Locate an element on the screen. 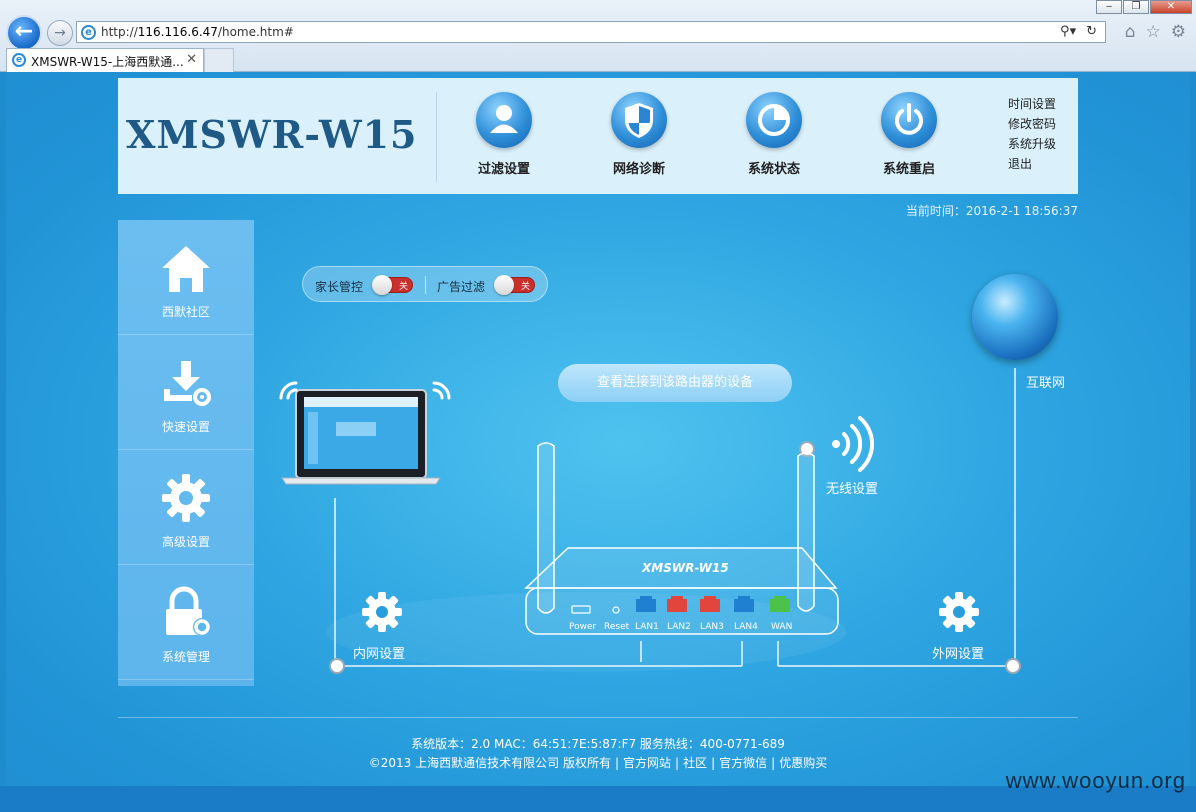 The height and width of the screenshot is (812, 1196). forward-button: → is located at coordinates (60, 33).